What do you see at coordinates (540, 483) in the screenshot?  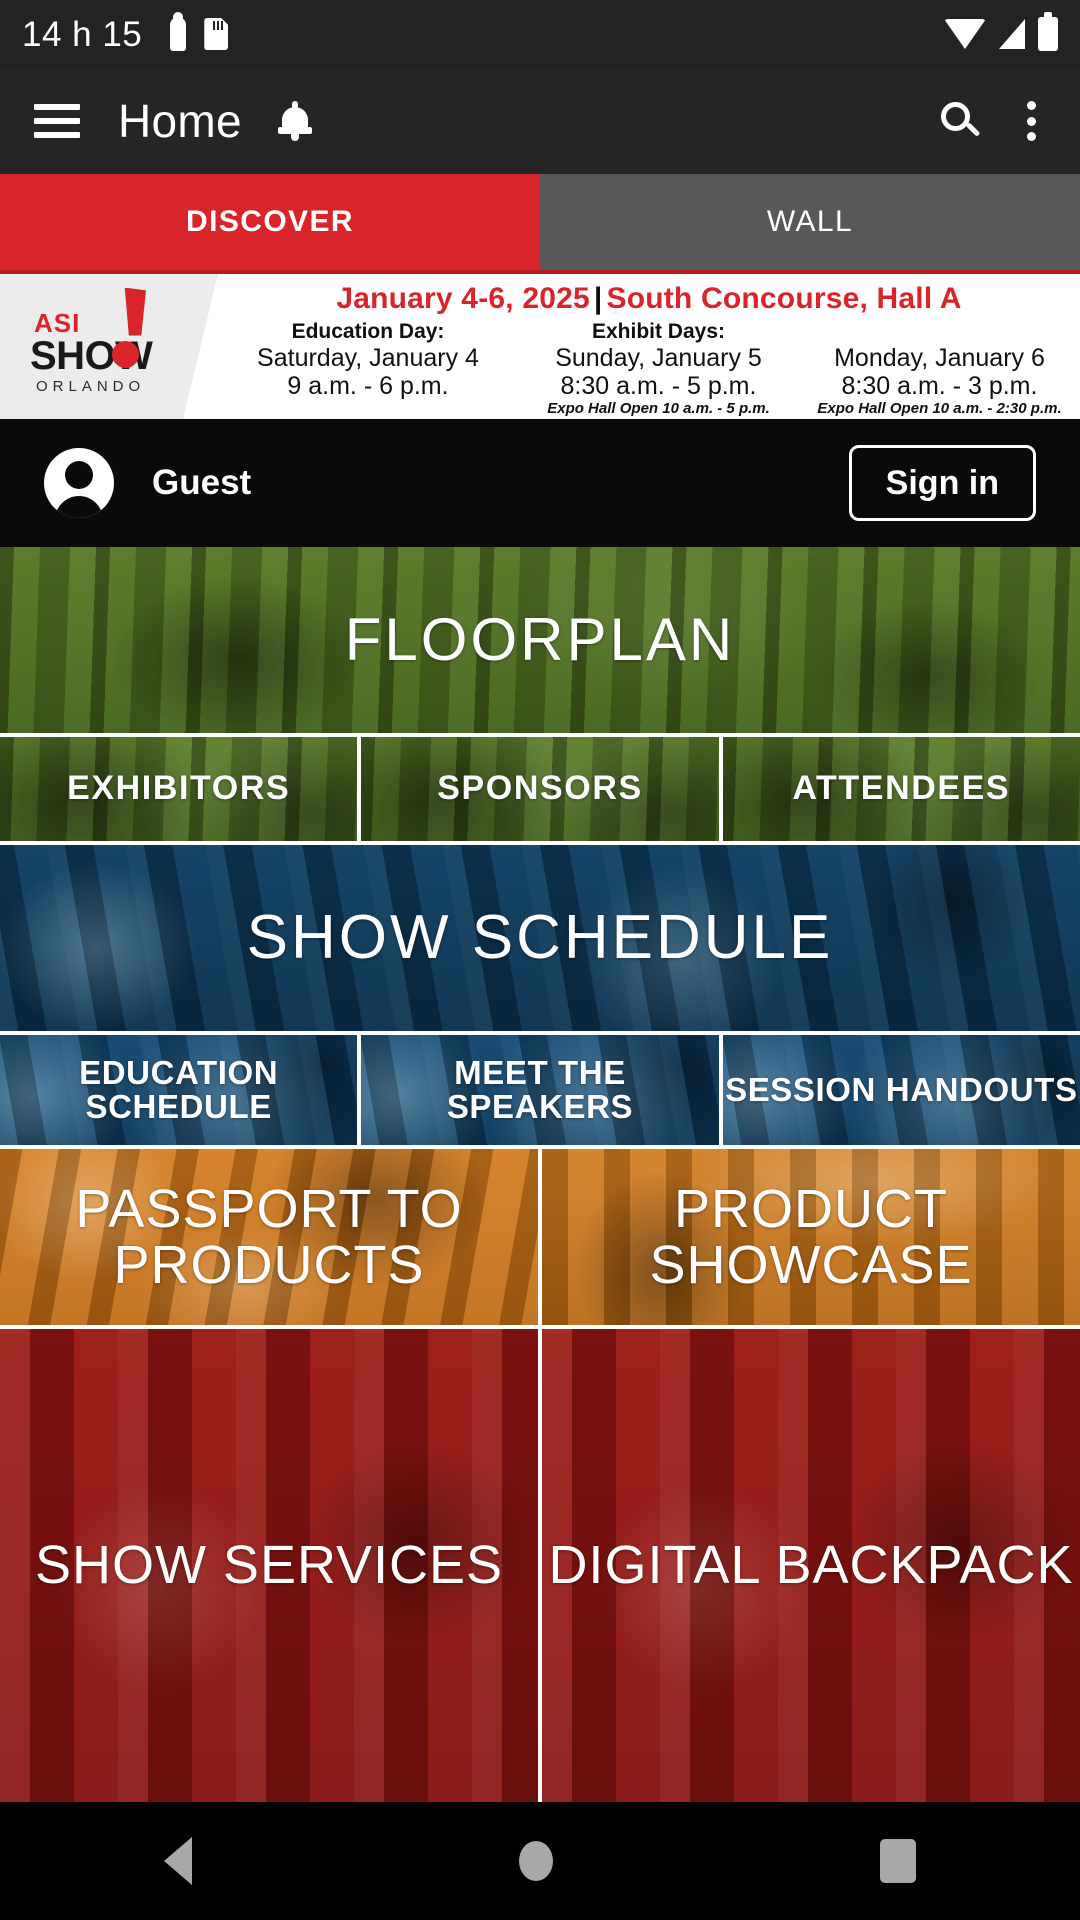 I see `account-bar: Guest Sign in` at bounding box center [540, 483].